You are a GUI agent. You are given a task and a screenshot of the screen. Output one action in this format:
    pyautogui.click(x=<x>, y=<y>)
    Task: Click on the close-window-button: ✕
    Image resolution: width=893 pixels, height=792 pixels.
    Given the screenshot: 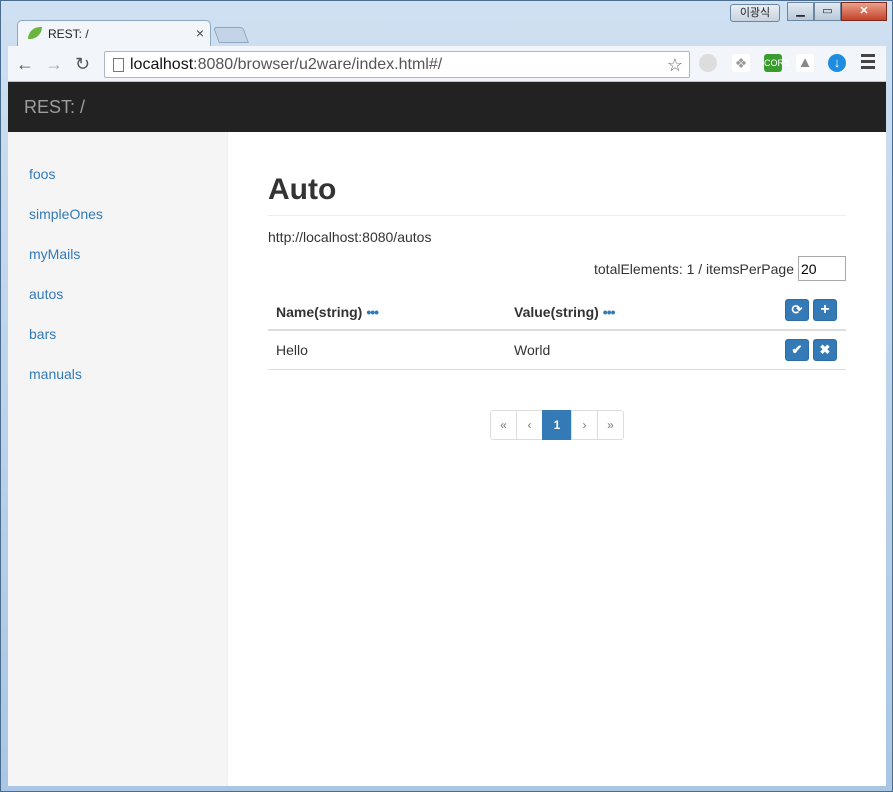 What is the action you would take?
    pyautogui.click(x=864, y=11)
    